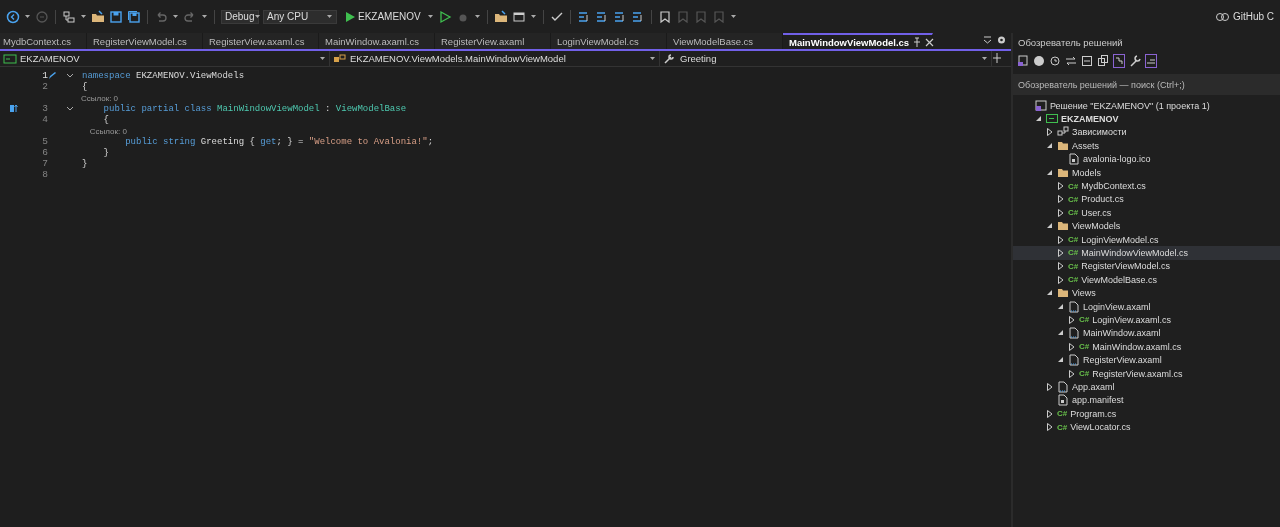 This screenshot has width=1280, height=527. I want to click on back-icon, so click(13, 16).